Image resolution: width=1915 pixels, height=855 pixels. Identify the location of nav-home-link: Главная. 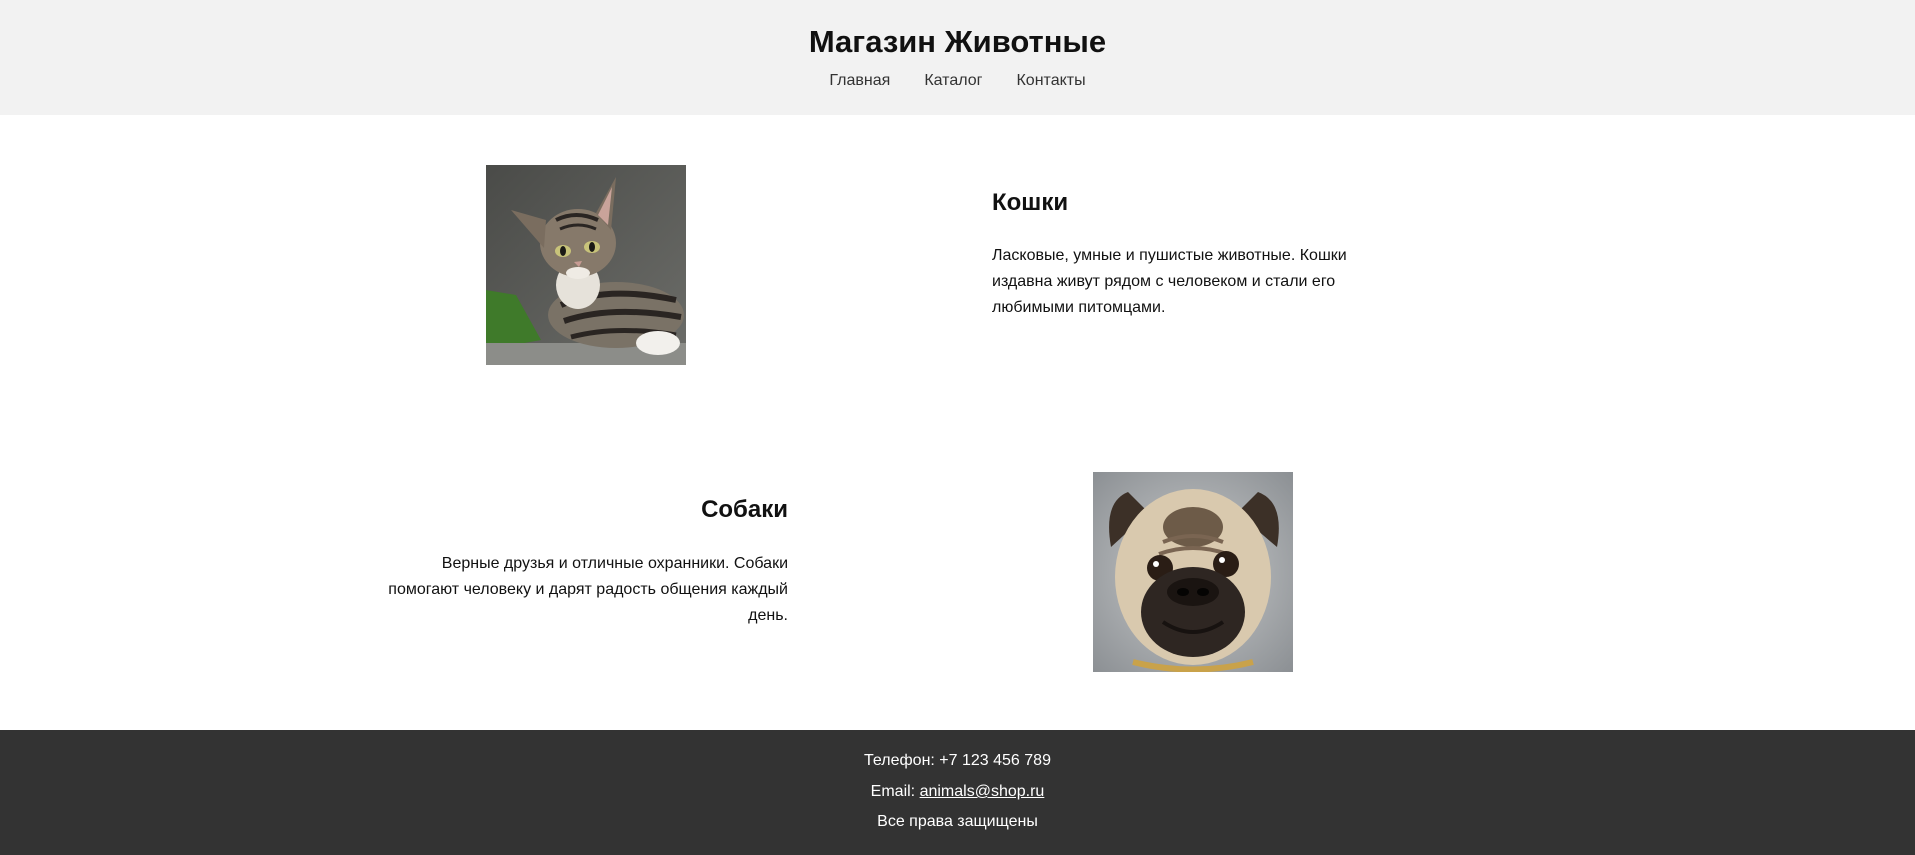
(859, 81).